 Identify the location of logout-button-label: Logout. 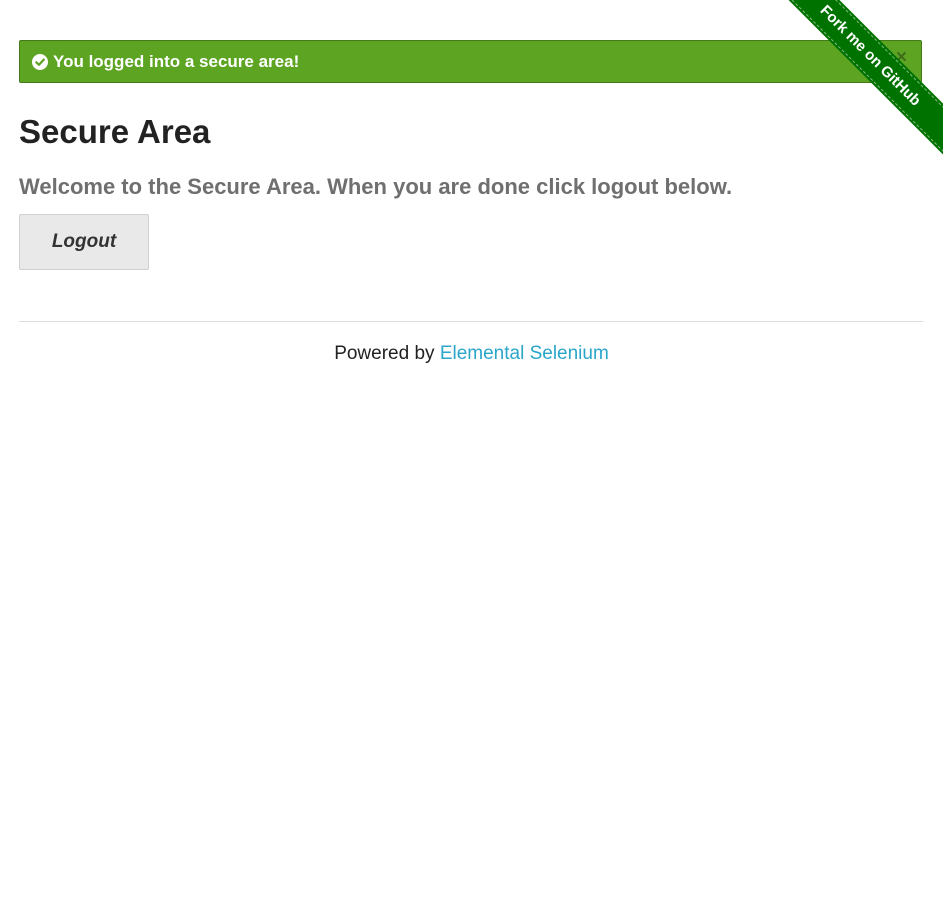
(84, 241).